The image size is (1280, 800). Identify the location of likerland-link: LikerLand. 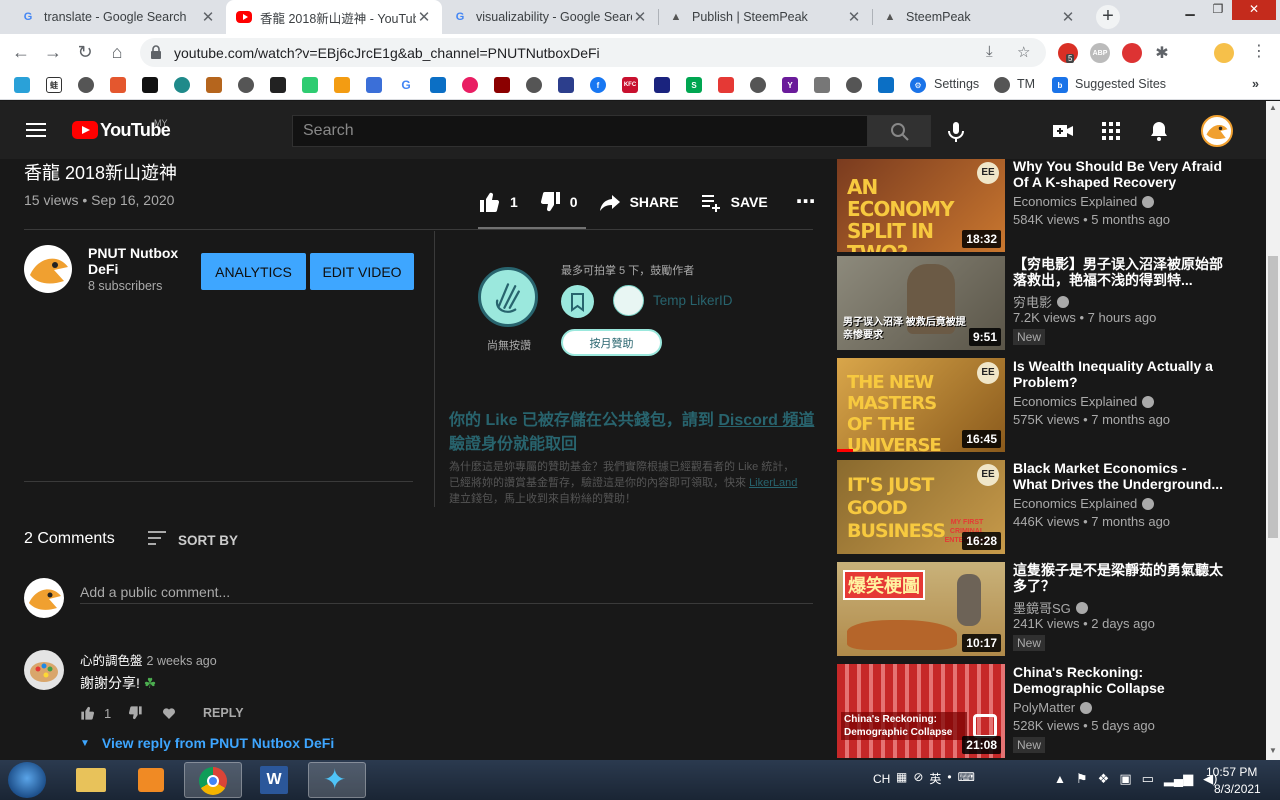
(773, 483).